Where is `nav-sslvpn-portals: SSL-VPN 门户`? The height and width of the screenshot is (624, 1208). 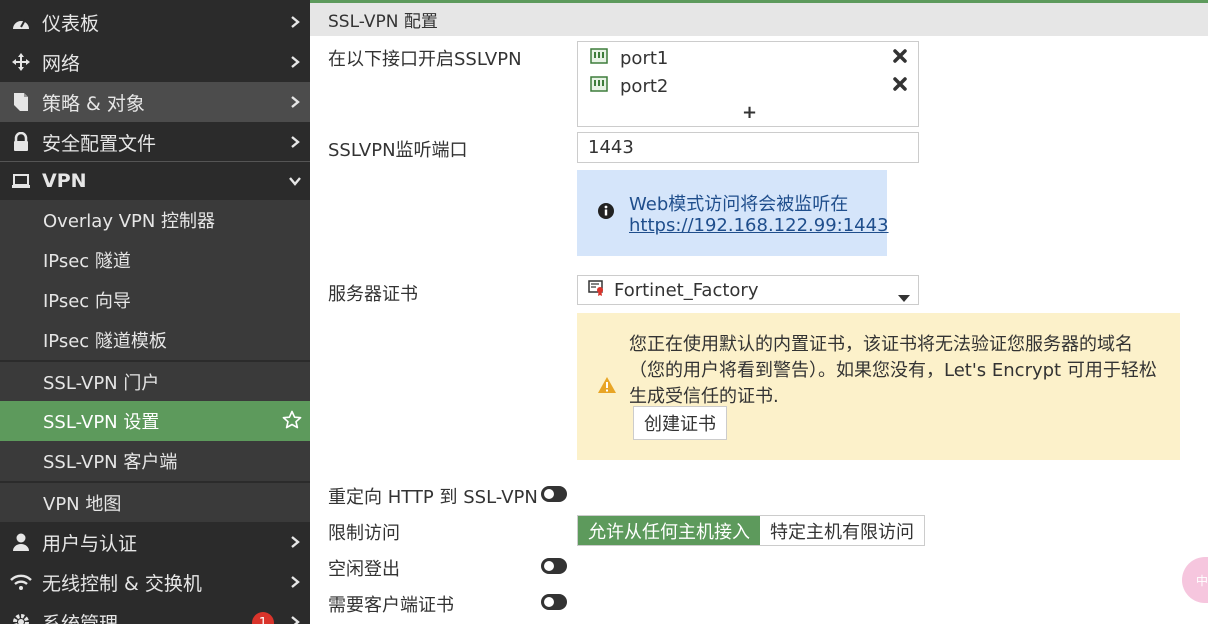 nav-sslvpn-portals: SSL-VPN 门户 is located at coordinates (155, 381).